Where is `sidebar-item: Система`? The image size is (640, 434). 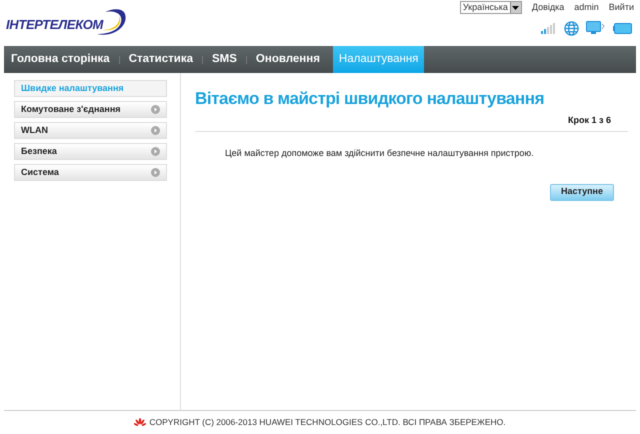
sidebar-item: Система is located at coordinates (90, 172).